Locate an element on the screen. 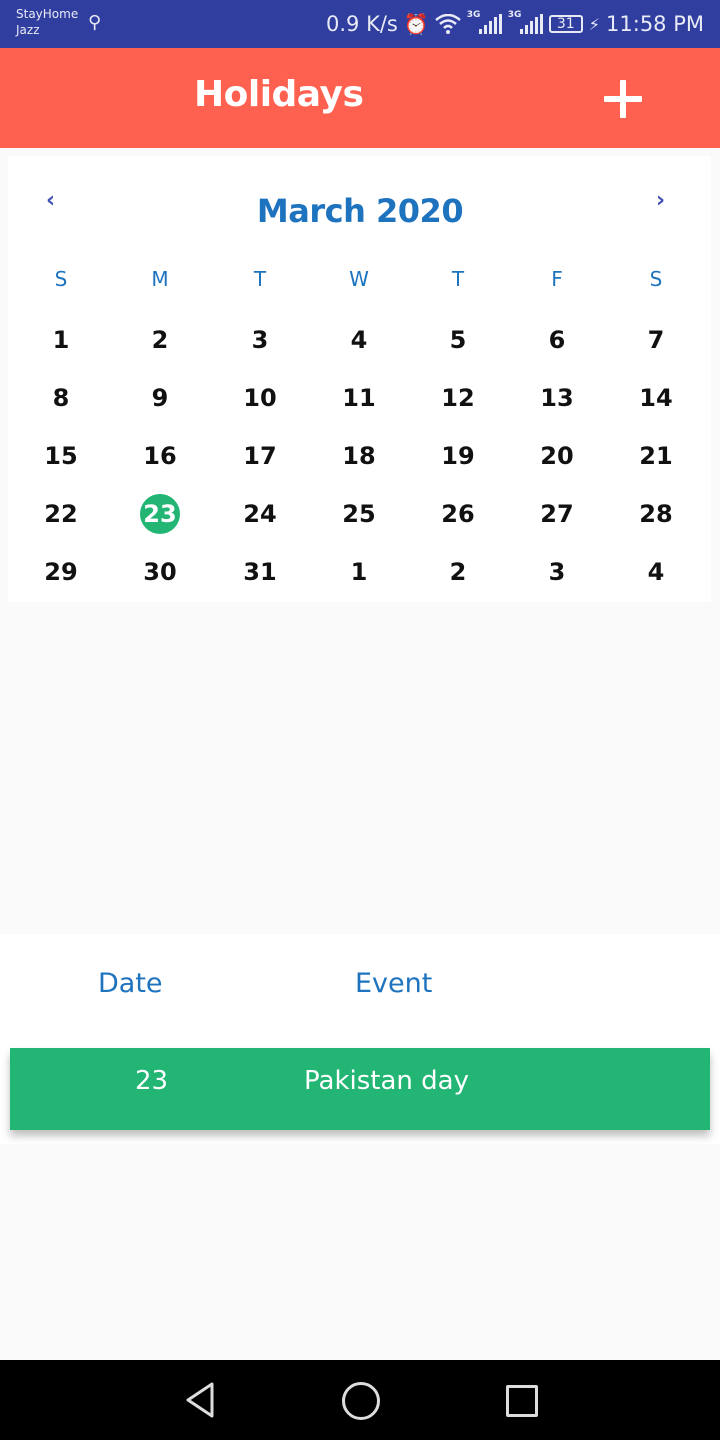  status-icons: 0.9 K/s ⏰ 3G 3G 31 ⚡ 11:58 PM is located at coordinates (515, 24).